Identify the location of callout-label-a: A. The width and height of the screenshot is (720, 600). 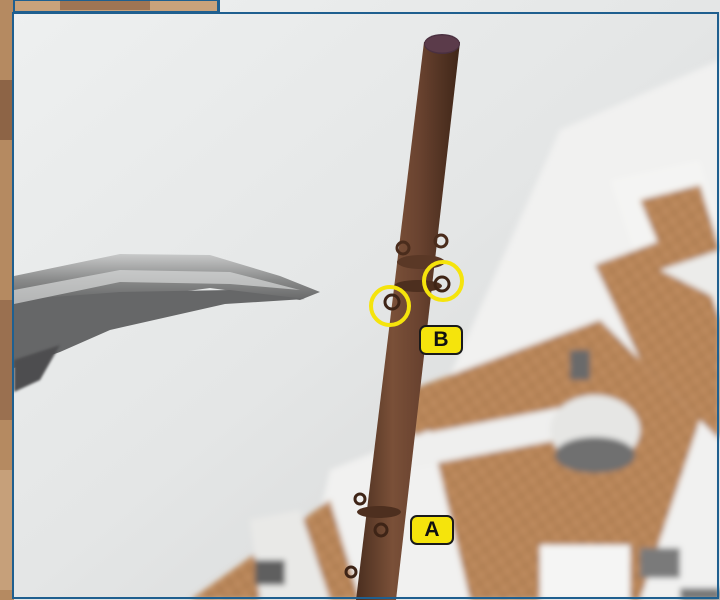
(432, 530).